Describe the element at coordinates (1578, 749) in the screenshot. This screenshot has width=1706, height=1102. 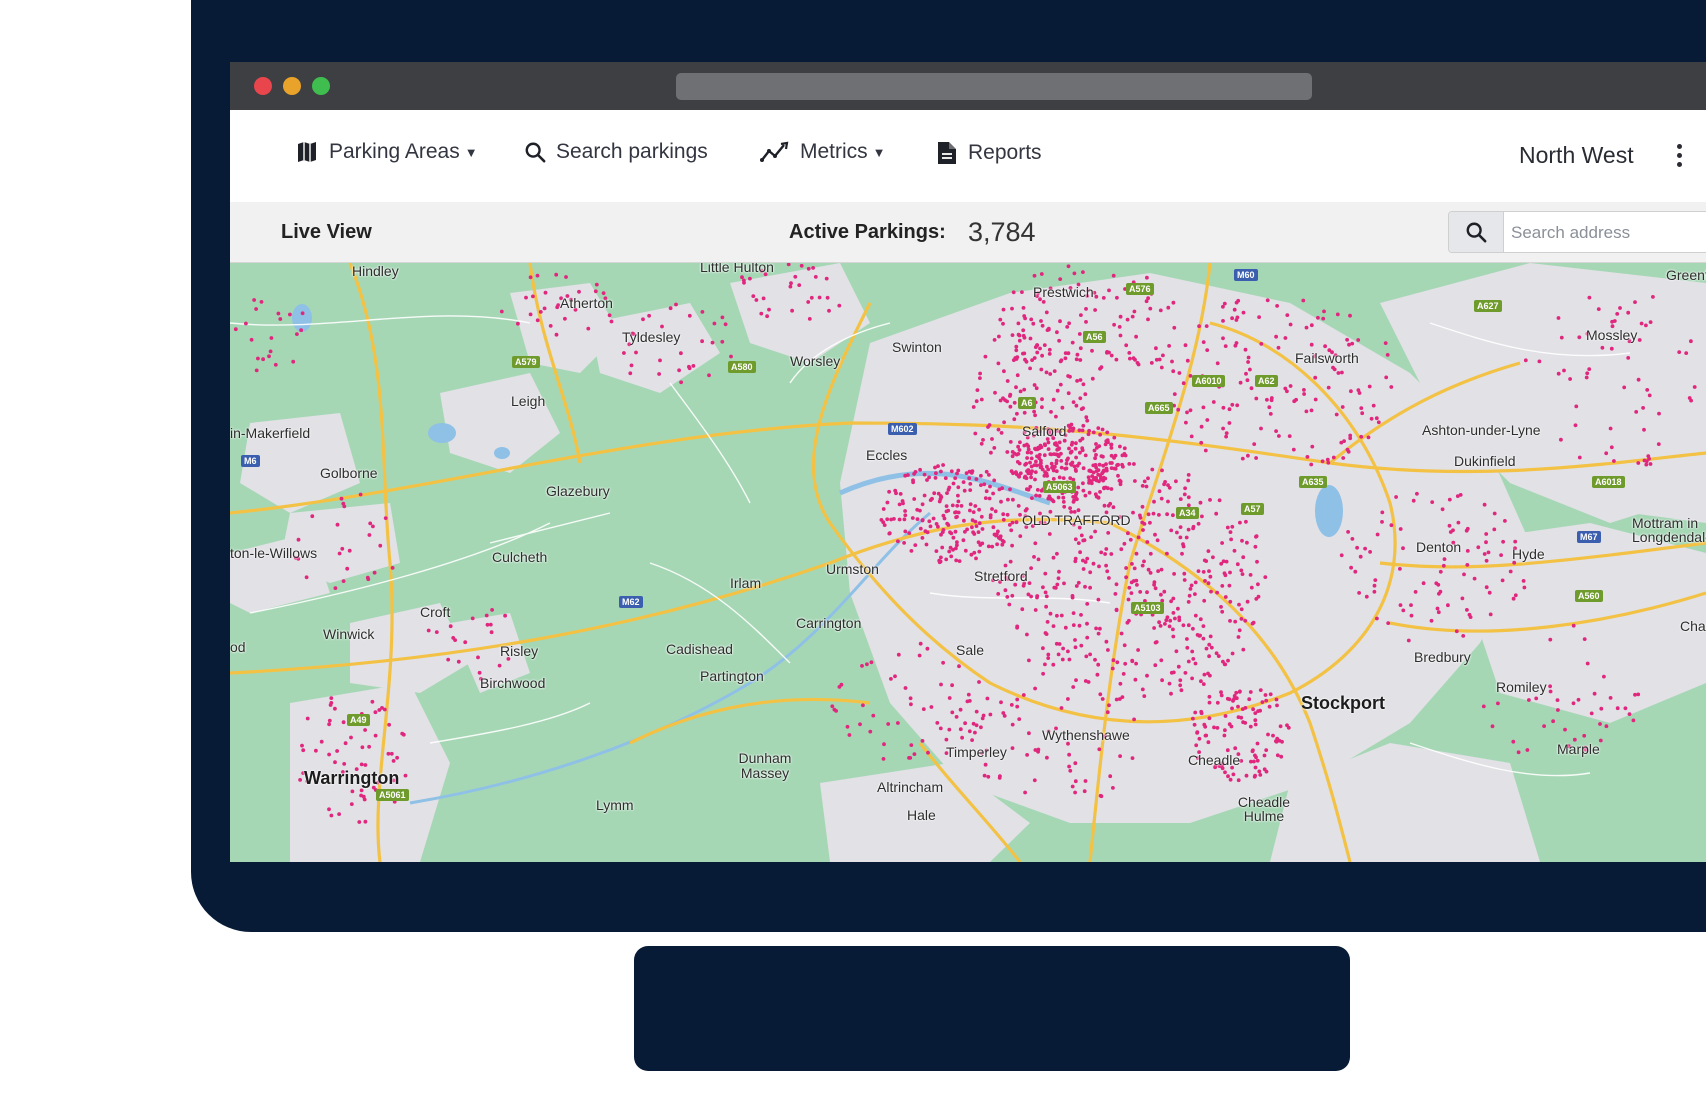
I see `place-label: Marple` at that location.